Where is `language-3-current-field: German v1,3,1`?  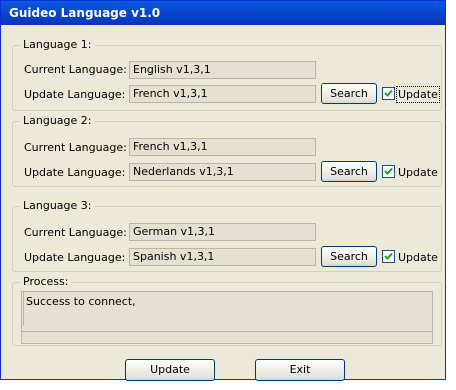
language-3-current-field: German v1,3,1 is located at coordinates (222, 232).